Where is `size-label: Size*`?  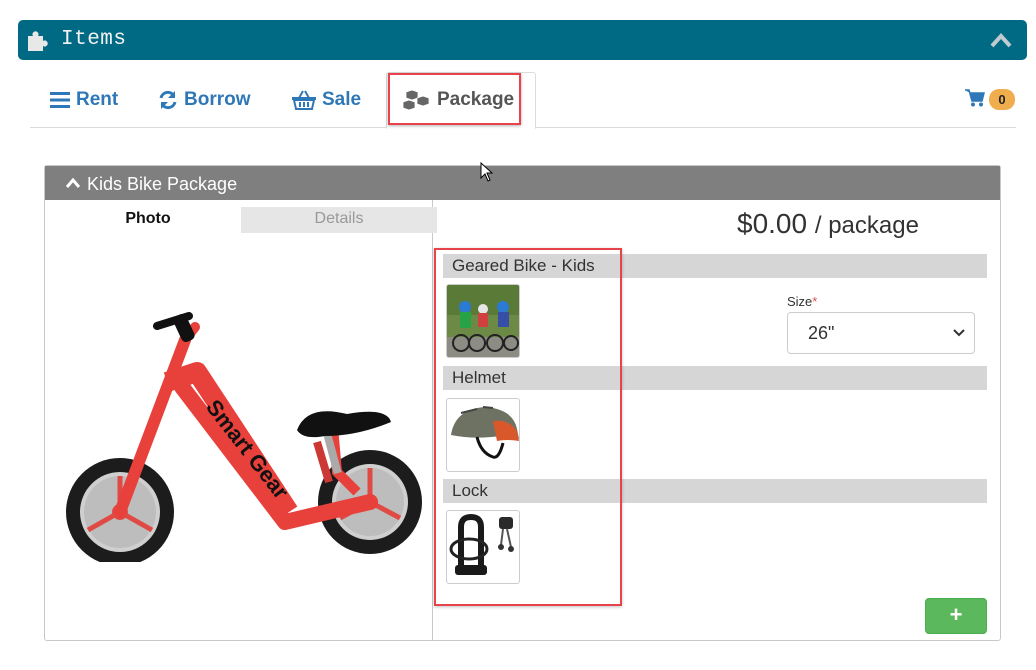
size-label: Size* is located at coordinates (802, 301).